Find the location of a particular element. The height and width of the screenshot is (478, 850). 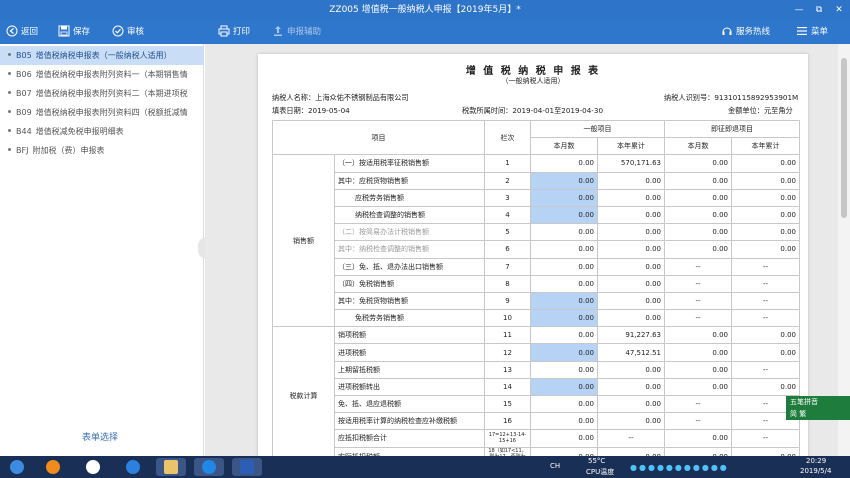

table-header-row: 项目 栏次 一般项目 即征即退项目 is located at coordinates (536, 137).